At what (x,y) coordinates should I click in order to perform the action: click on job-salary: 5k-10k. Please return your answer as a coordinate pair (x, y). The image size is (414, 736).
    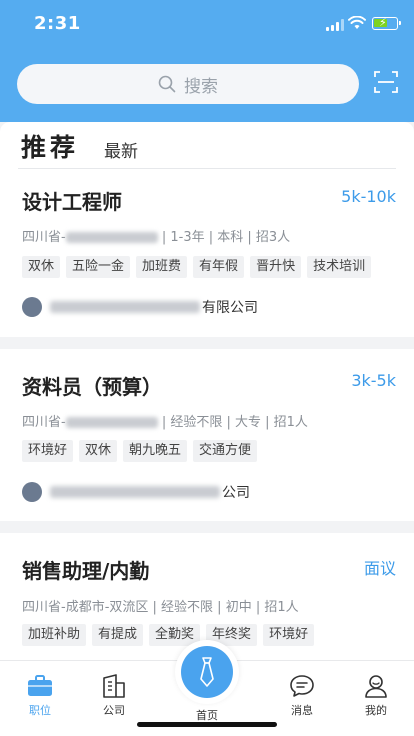
    Looking at the image, I should click on (368, 196).